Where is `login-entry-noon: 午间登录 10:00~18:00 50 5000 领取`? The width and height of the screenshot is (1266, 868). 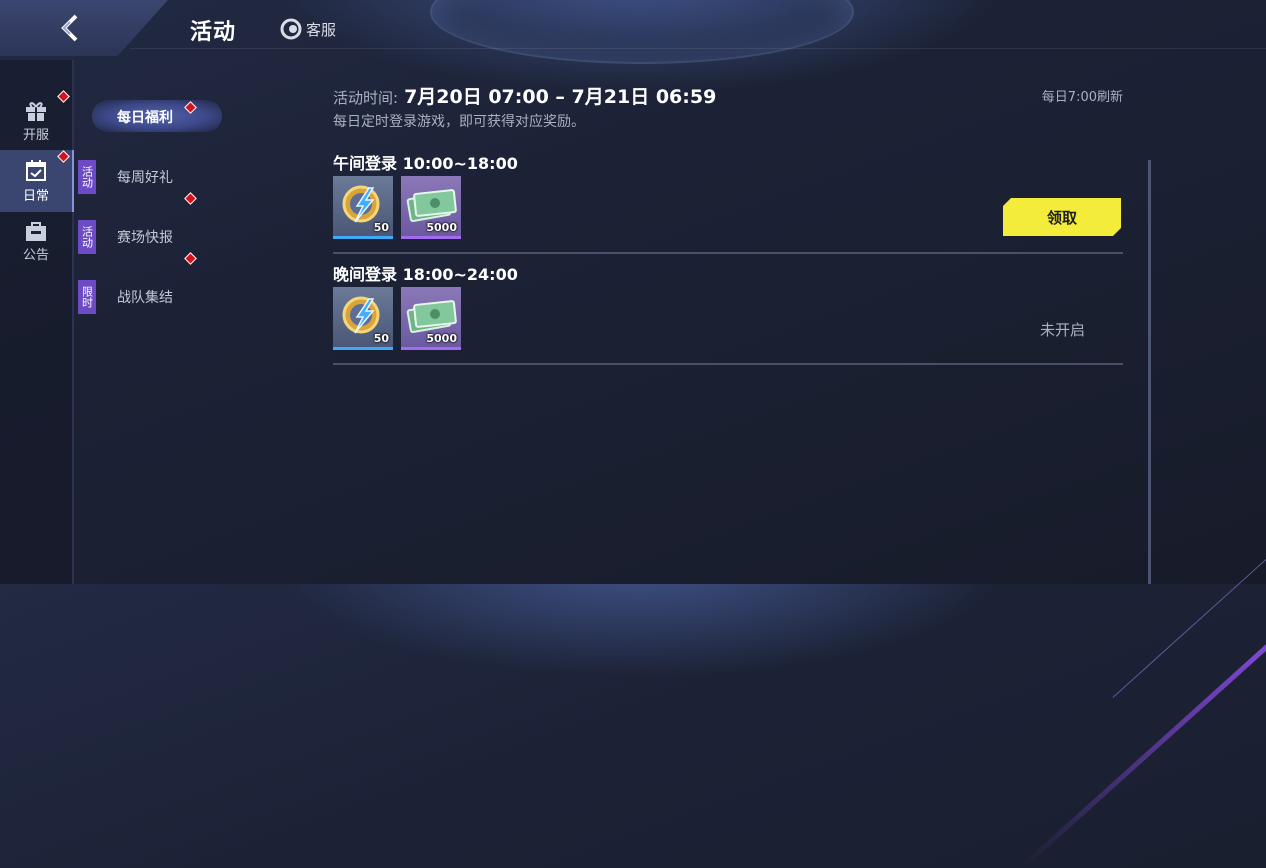 login-entry-noon: 午间登录 10:00~18:00 50 5000 领取 is located at coordinates (728, 202).